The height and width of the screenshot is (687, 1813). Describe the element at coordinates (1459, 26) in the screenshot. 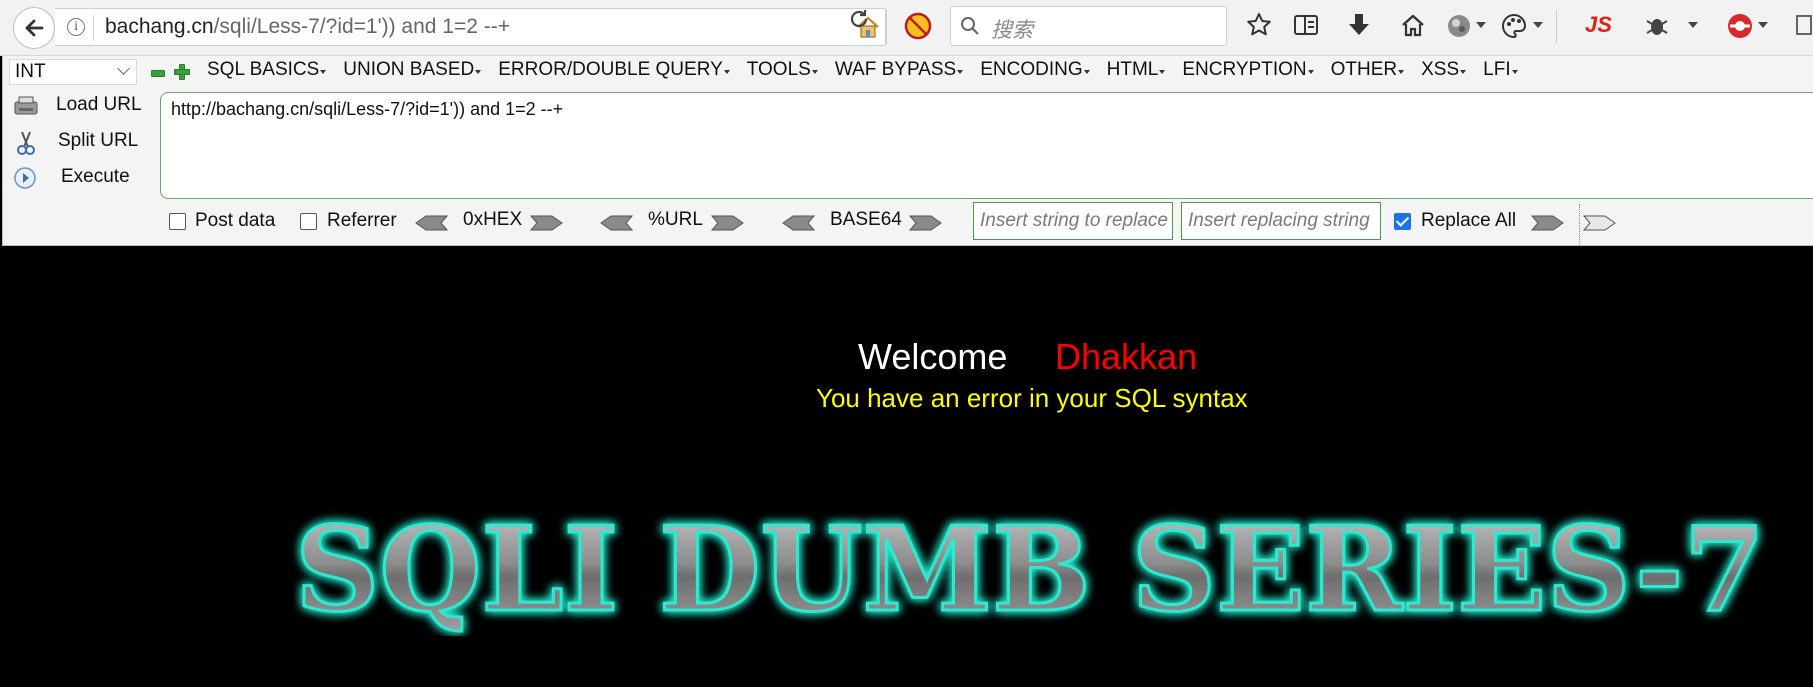

I see `extension-globe-icon` at that location.